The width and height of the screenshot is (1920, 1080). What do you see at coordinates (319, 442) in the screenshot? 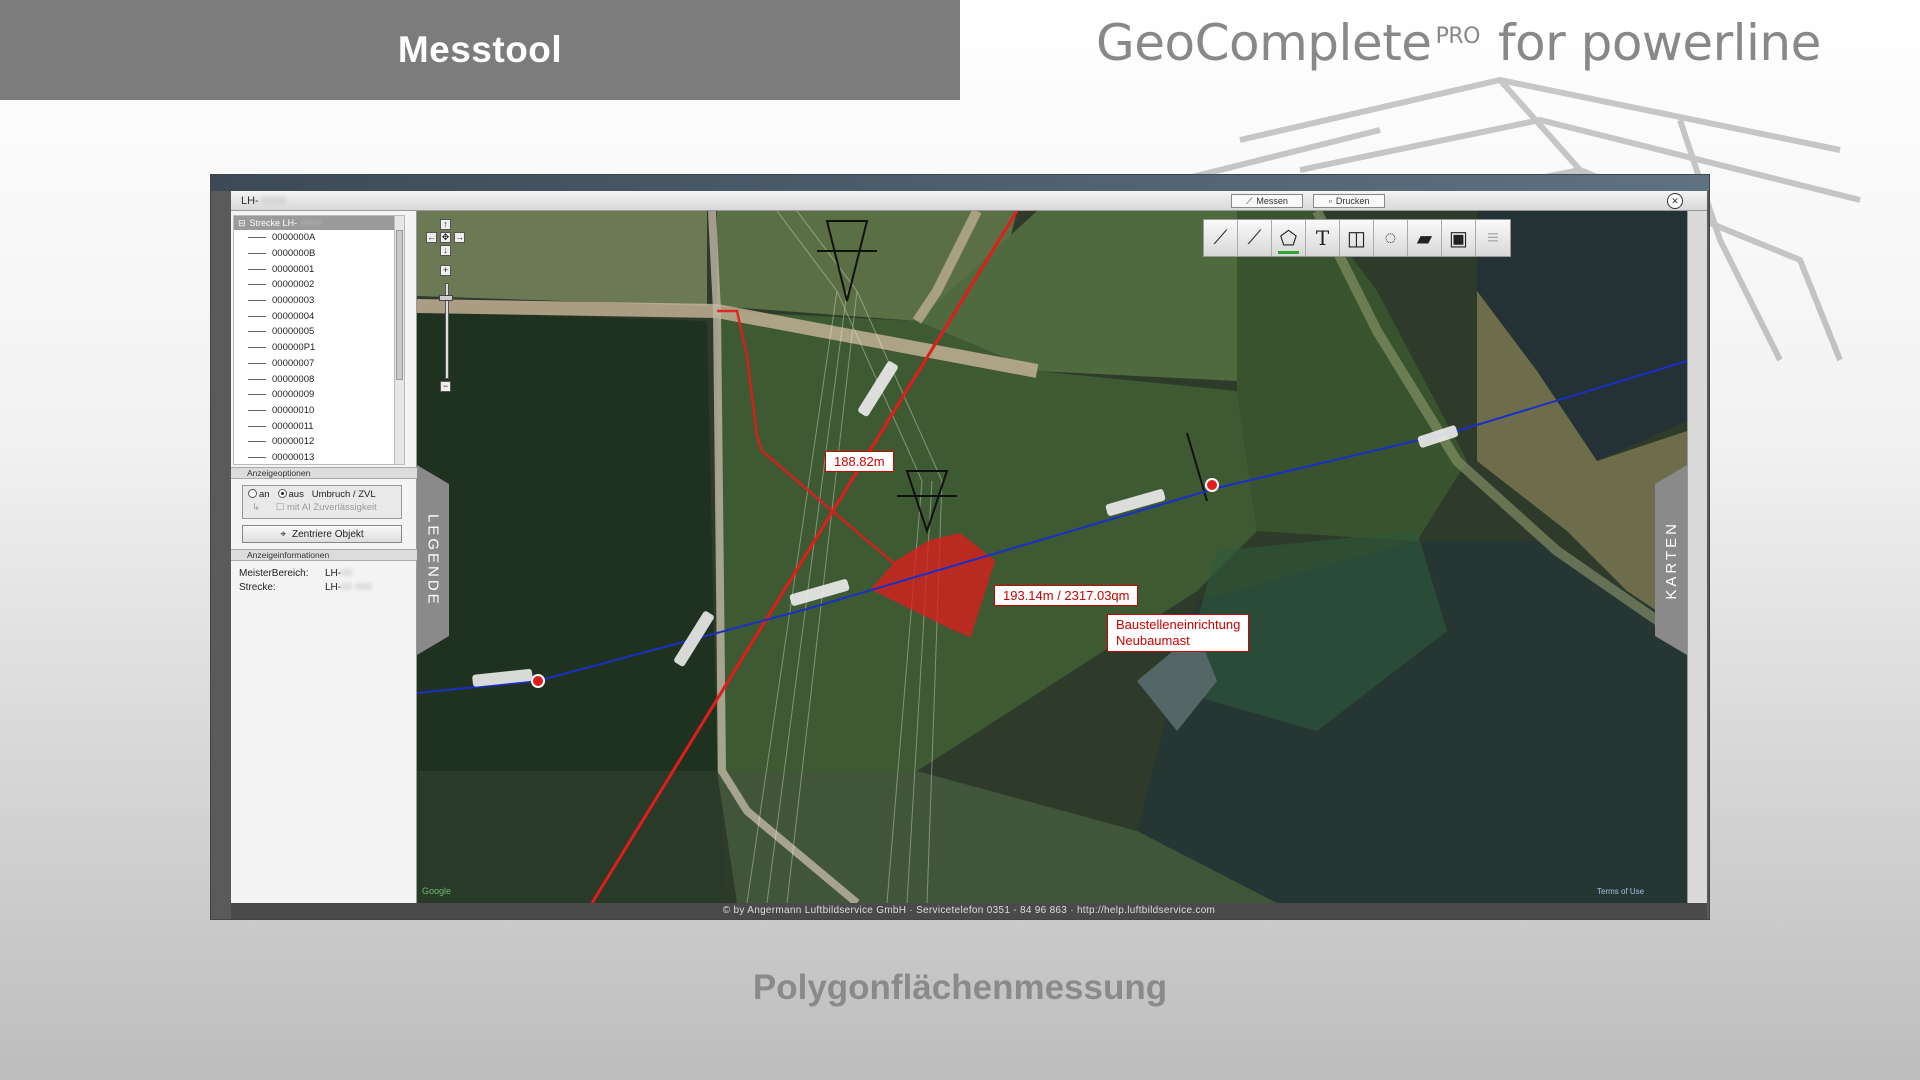
I see `tree-item: 00000012` at bounding box center [319, 442].